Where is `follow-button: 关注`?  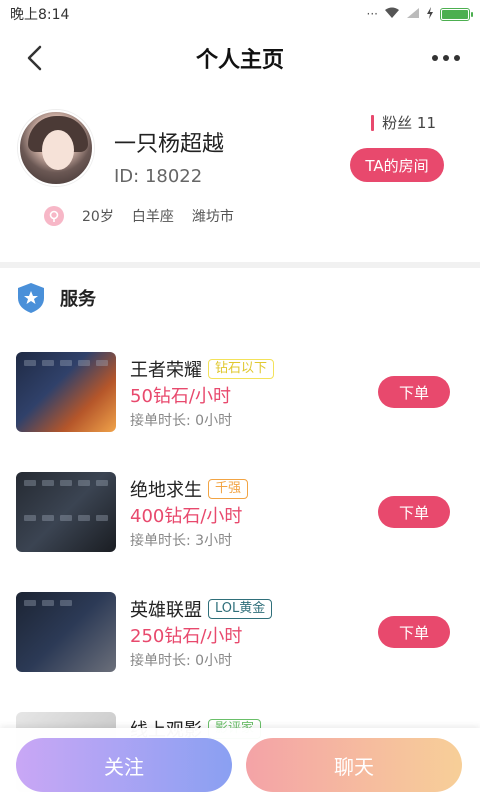 follow-button: 关注 is located at coordinates (124, 765).